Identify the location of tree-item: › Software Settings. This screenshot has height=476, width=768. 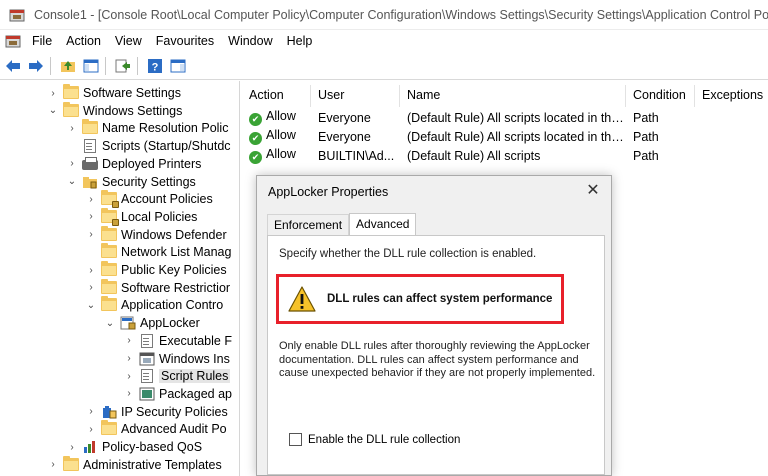
(114, 93).